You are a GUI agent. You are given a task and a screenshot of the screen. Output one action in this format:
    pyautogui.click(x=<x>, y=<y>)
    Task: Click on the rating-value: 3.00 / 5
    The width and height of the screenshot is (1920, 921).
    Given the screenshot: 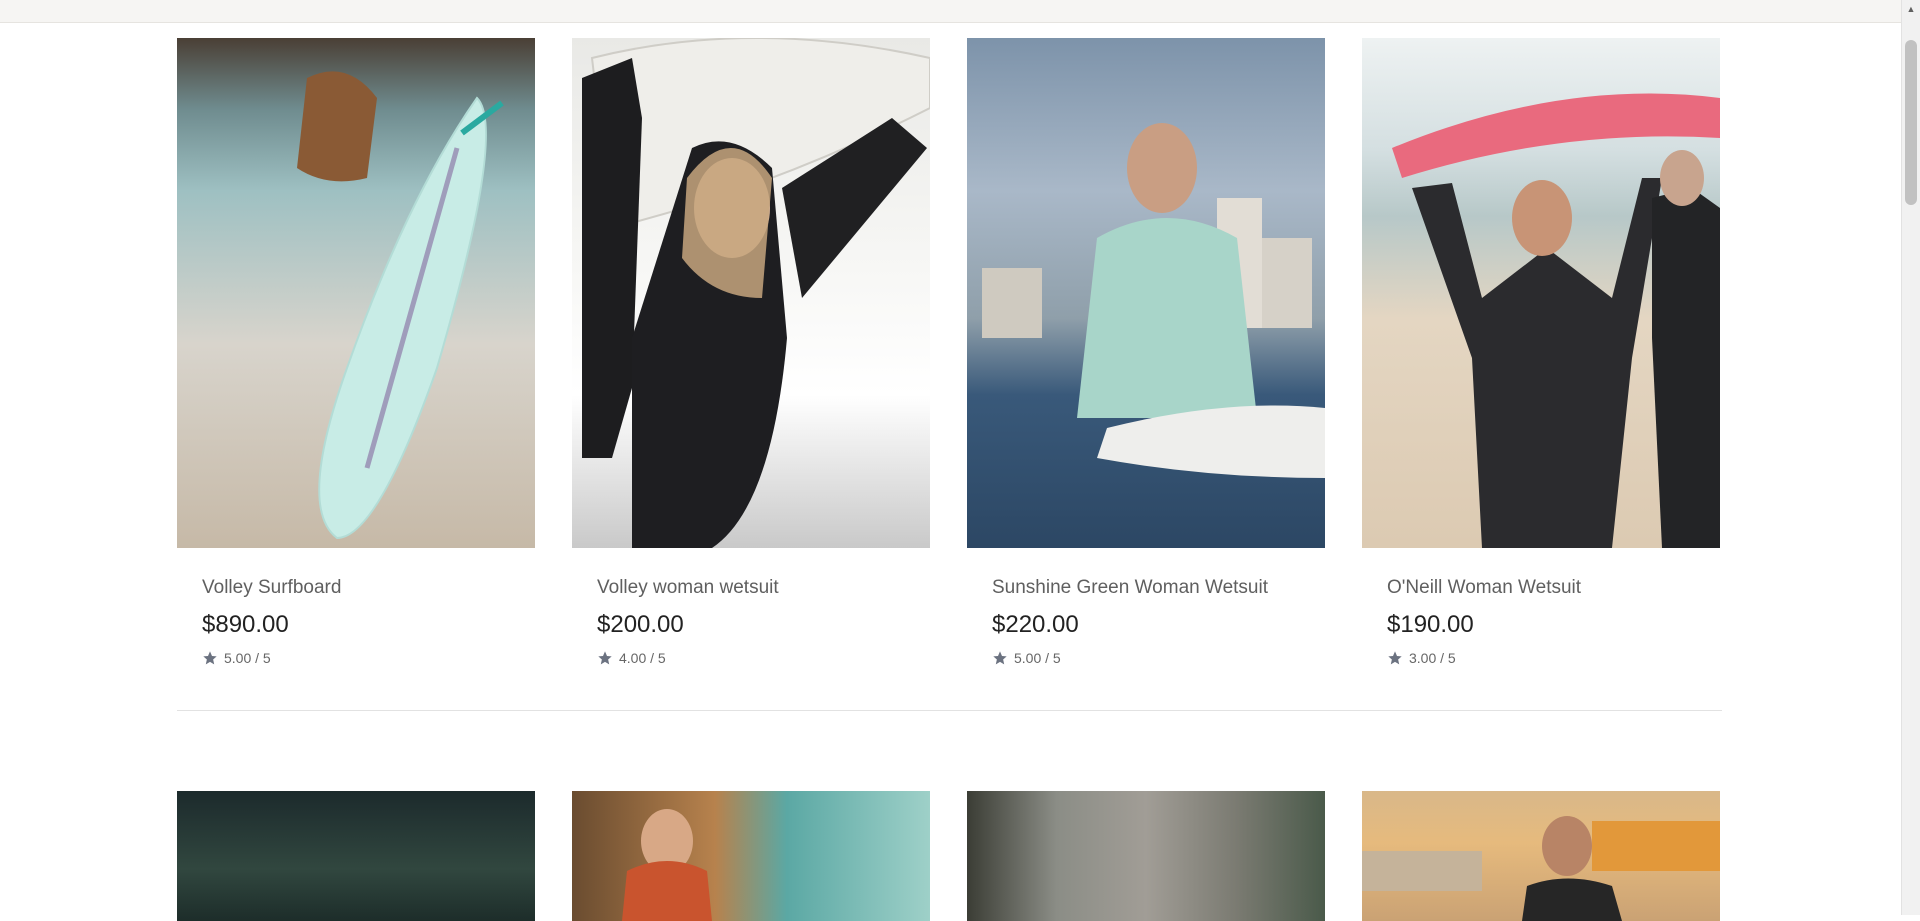 What is the action you would take?
    pyautogui.click(x=1432, y=658)
    